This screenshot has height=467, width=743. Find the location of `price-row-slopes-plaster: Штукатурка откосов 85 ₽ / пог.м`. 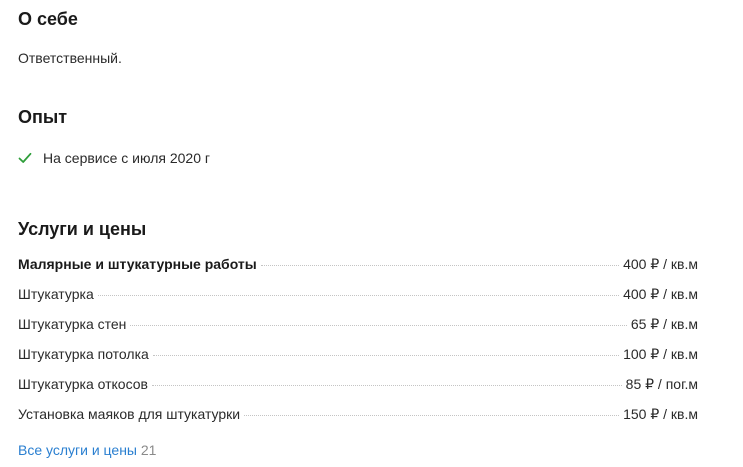

price-row-slopes-plaster: Штукатурка откосов 85 ₽ / пог.м is located at coordinates (358, 391).